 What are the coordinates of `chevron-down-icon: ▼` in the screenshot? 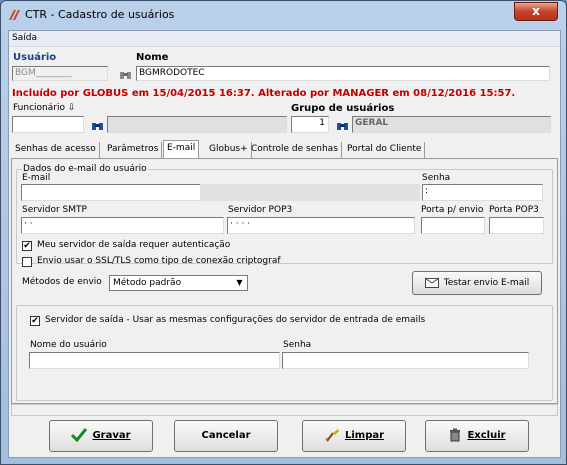 It's located at (239, 283).